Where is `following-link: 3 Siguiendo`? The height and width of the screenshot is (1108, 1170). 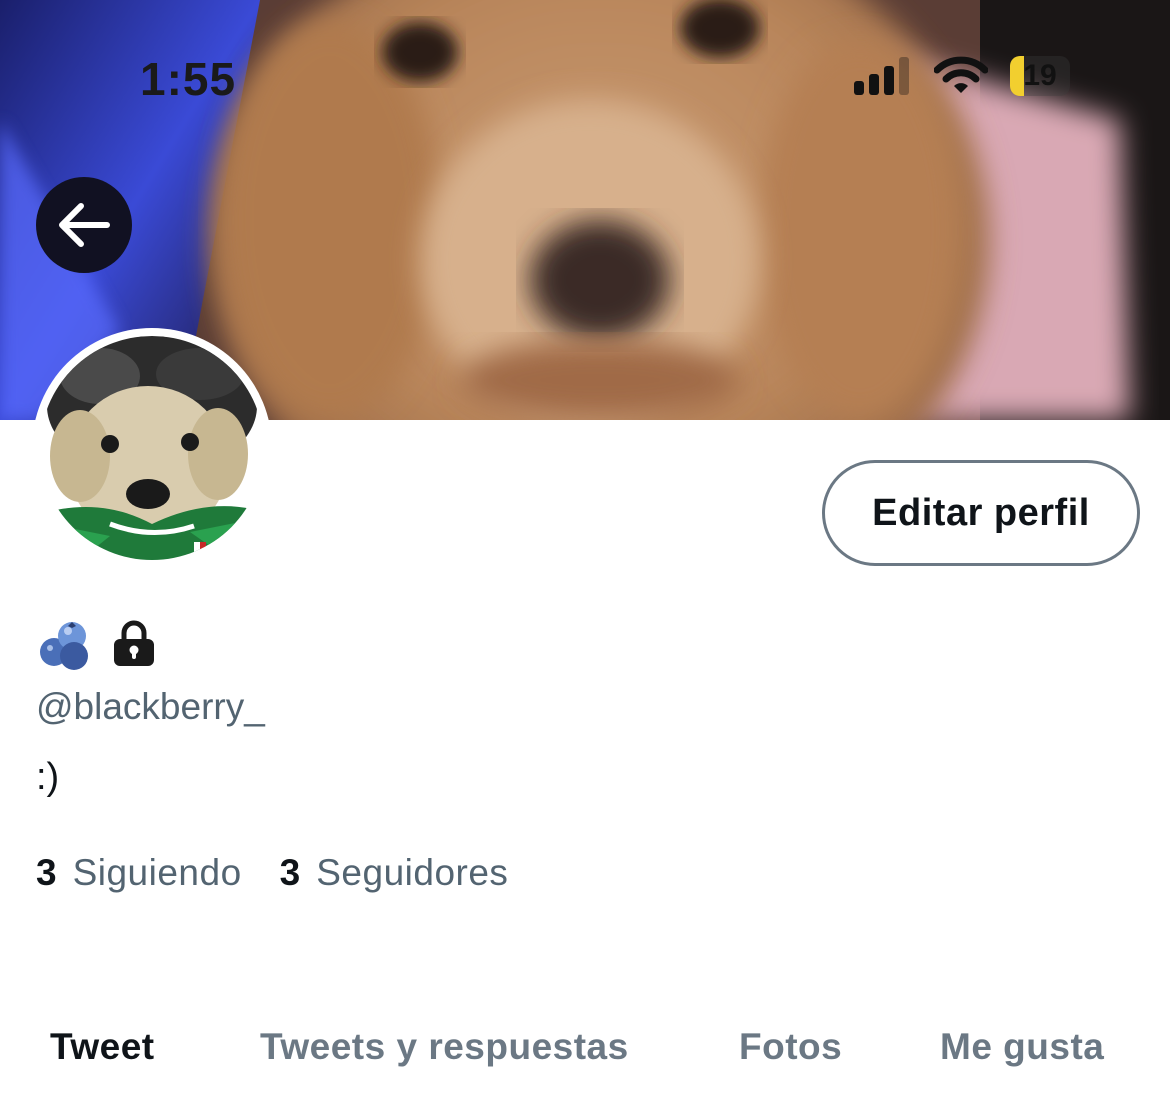
following-link: 3 Siguiendo is located at coordinates (139, 873).